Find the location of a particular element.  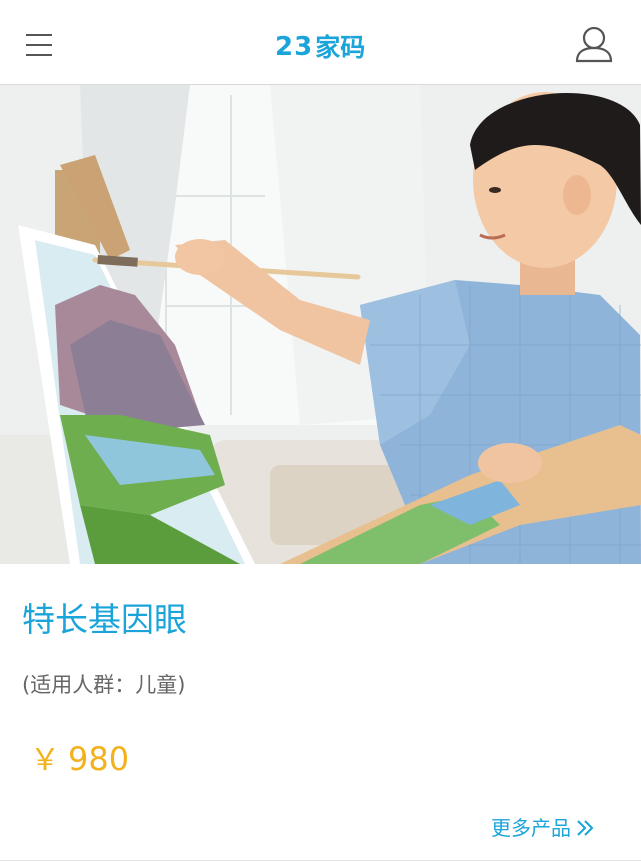

currency-symbol: ￥ is located at coordinates (45, 760).